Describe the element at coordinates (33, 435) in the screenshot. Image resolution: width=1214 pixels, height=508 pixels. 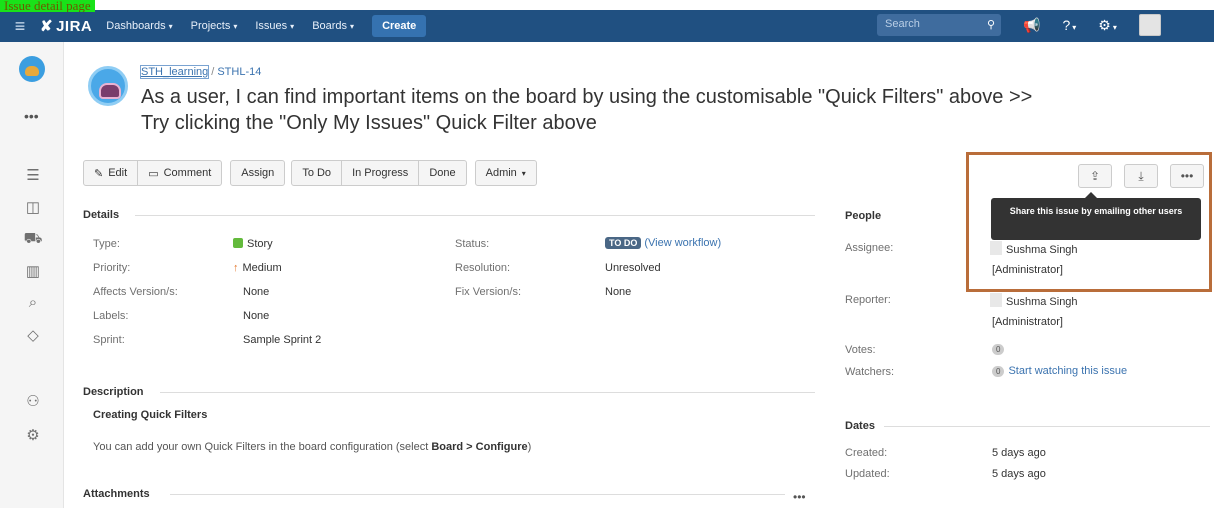
I see `project-settings-icon: ⚙` at that location.